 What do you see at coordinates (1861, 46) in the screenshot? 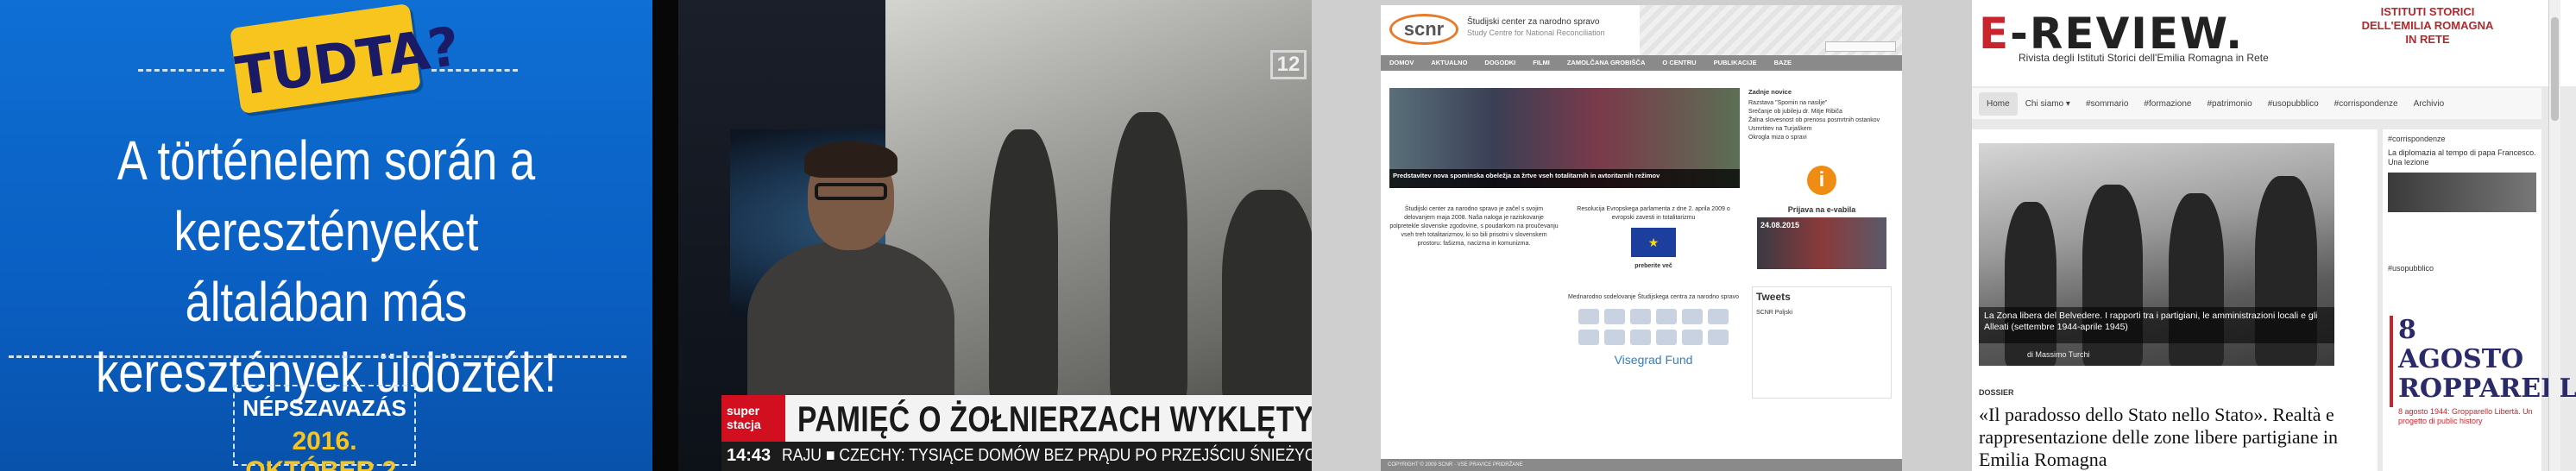
I see `search-input` at bounding box center [1861, 46].